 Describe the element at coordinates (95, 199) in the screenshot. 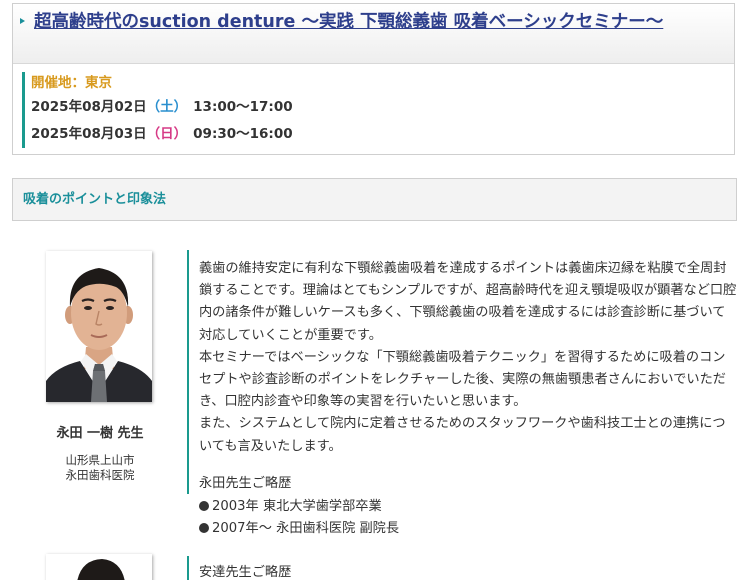

I see `section-title: 吸着のポイントと印象法` at that location.